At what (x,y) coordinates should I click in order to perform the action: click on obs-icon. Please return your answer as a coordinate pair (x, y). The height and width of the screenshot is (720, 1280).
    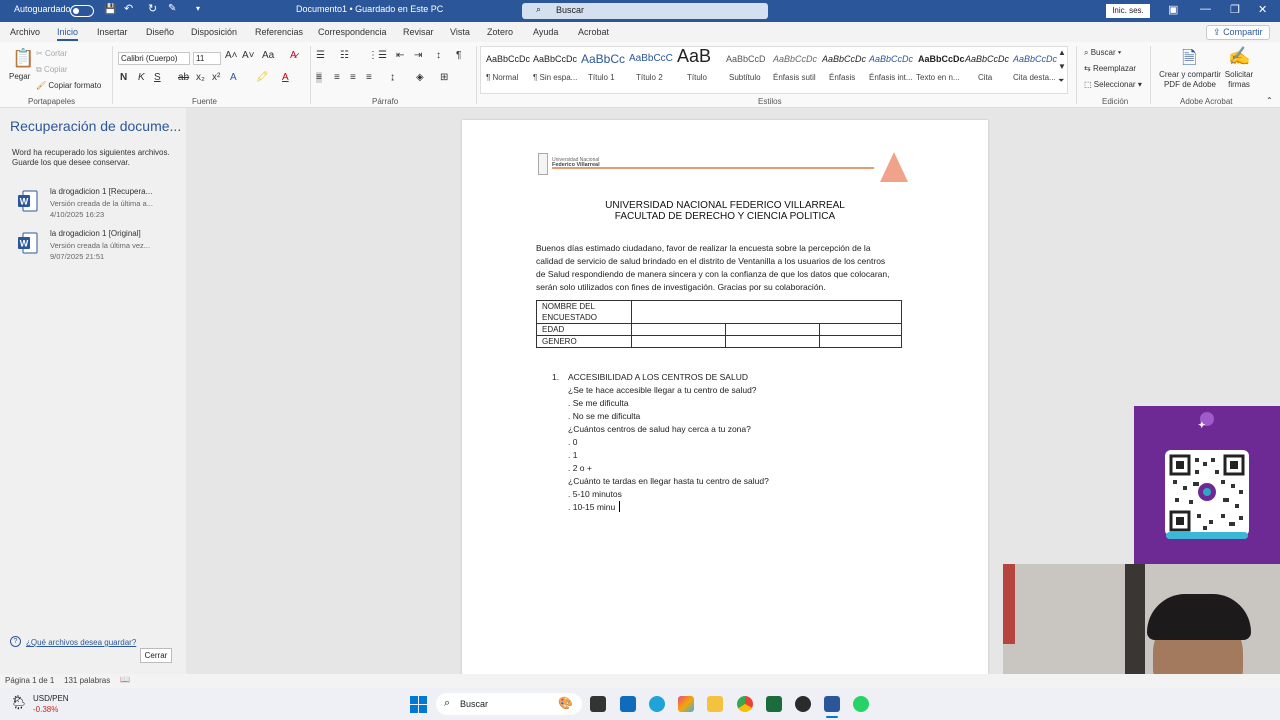
    Looking at the image, I should click on (803, 704).